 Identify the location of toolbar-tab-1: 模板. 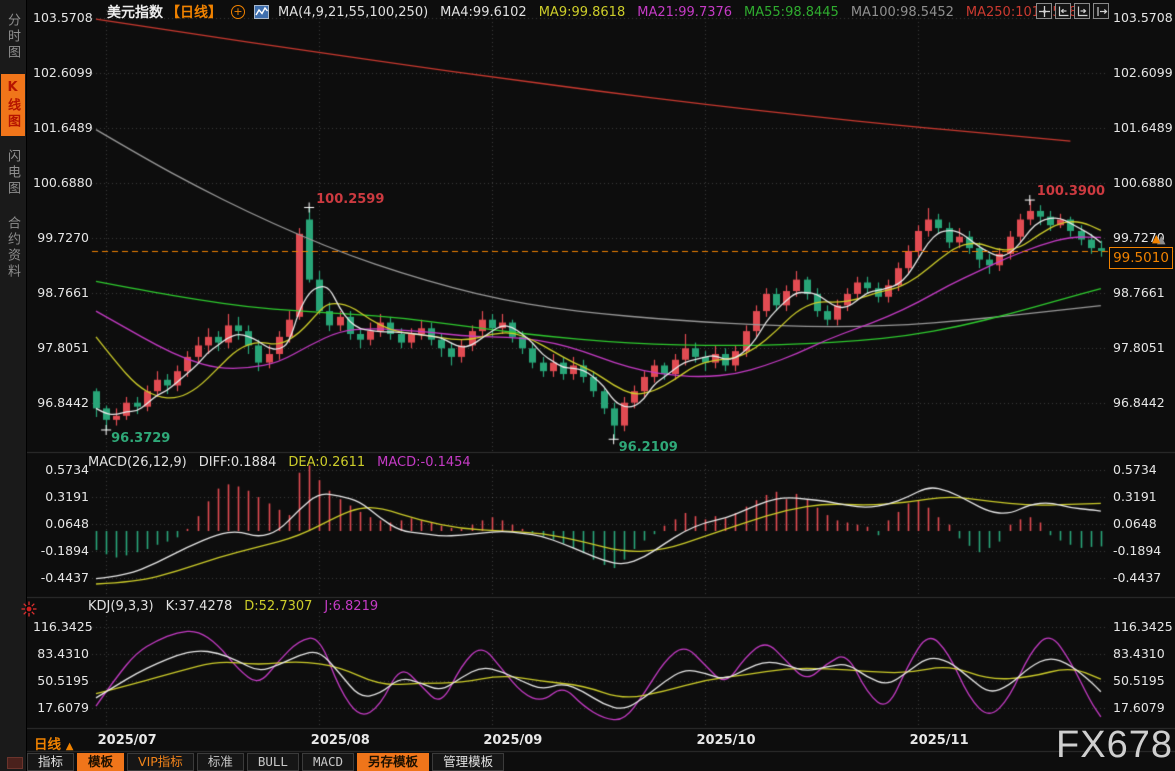
(101, 761).